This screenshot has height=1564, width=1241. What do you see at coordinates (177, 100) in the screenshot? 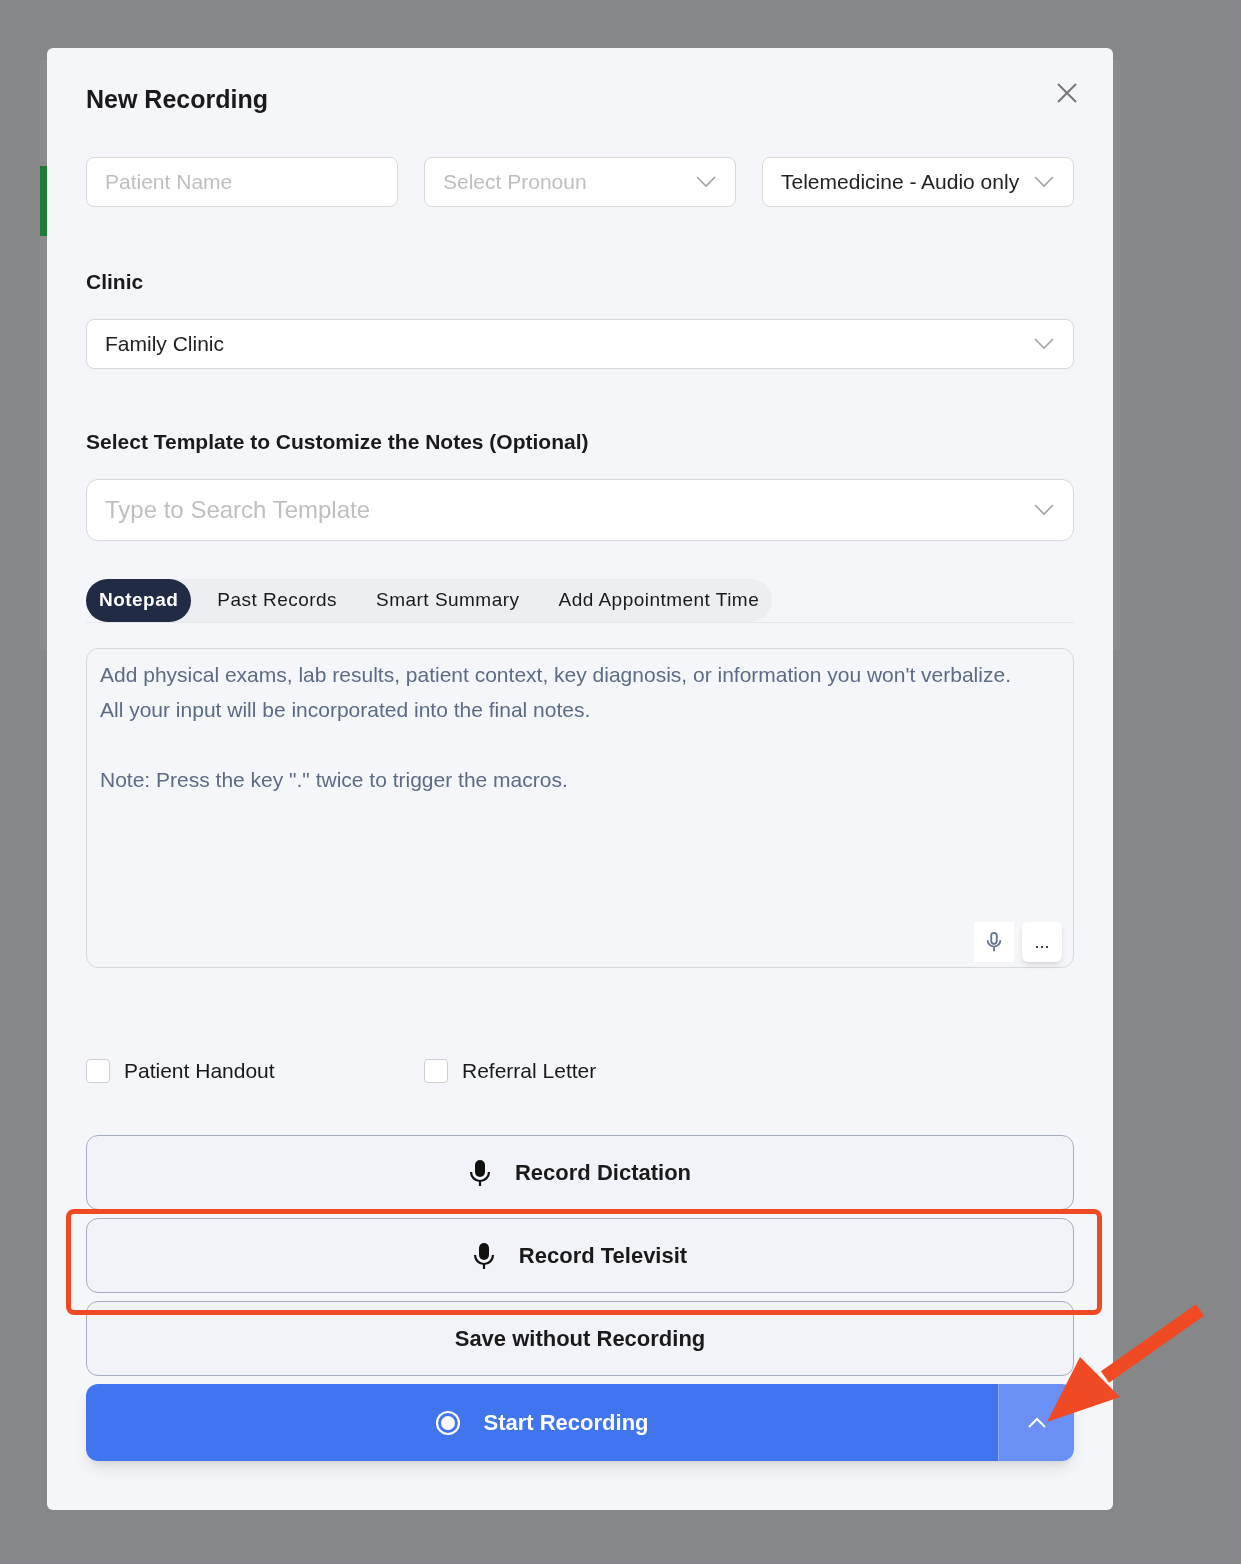
I see `dialog-title: New Recording` at bounding box center [177, 100].